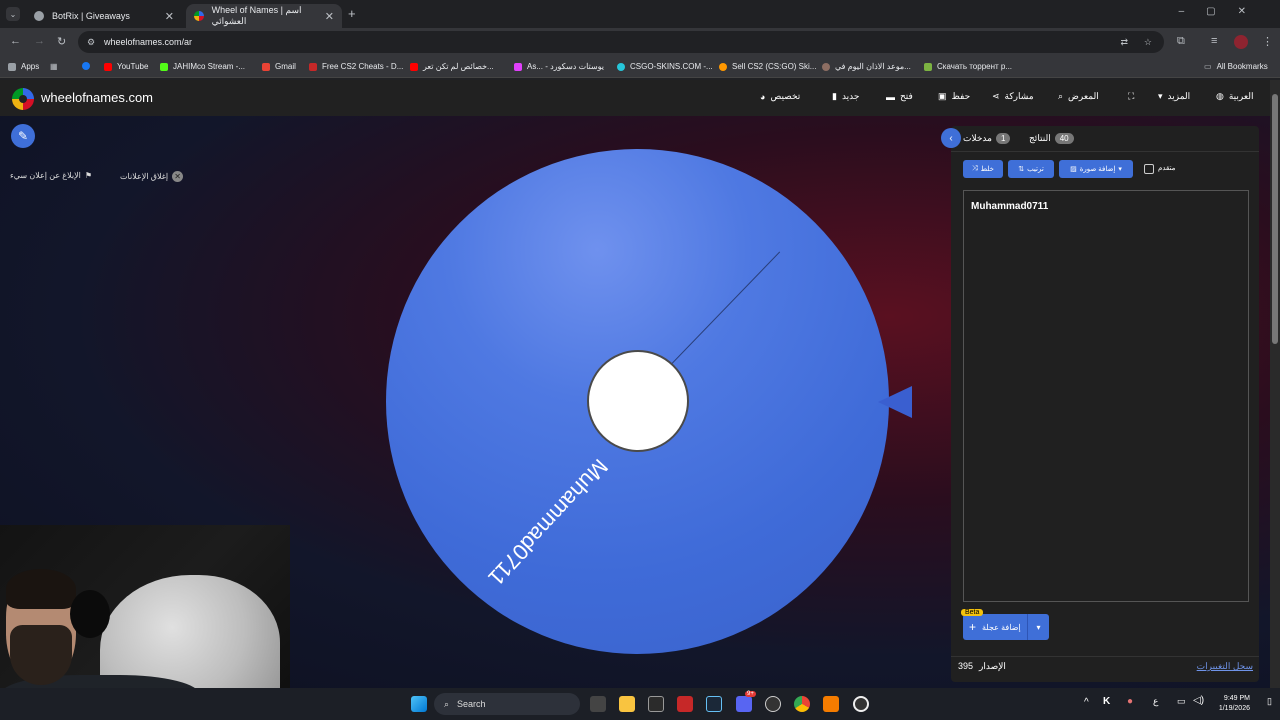 This screenshot has height=720, width=1280. I want to click on notification-bell-icon: ▯, so click(1269, 701).